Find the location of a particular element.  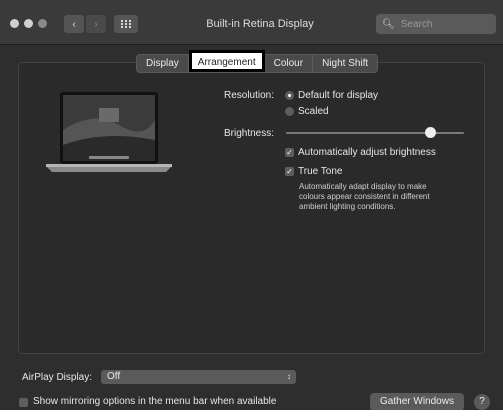

resolution-default-radio is located at coordinates (289, 95).